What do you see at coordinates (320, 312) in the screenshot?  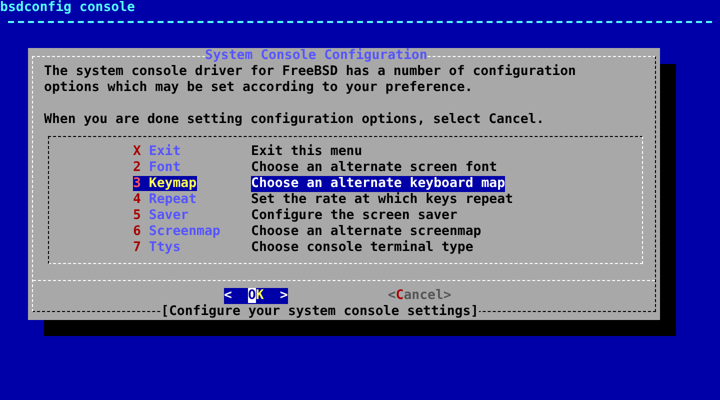 I see `hint-text: [Configure your system console settings]` at bounding box center [320, 312].